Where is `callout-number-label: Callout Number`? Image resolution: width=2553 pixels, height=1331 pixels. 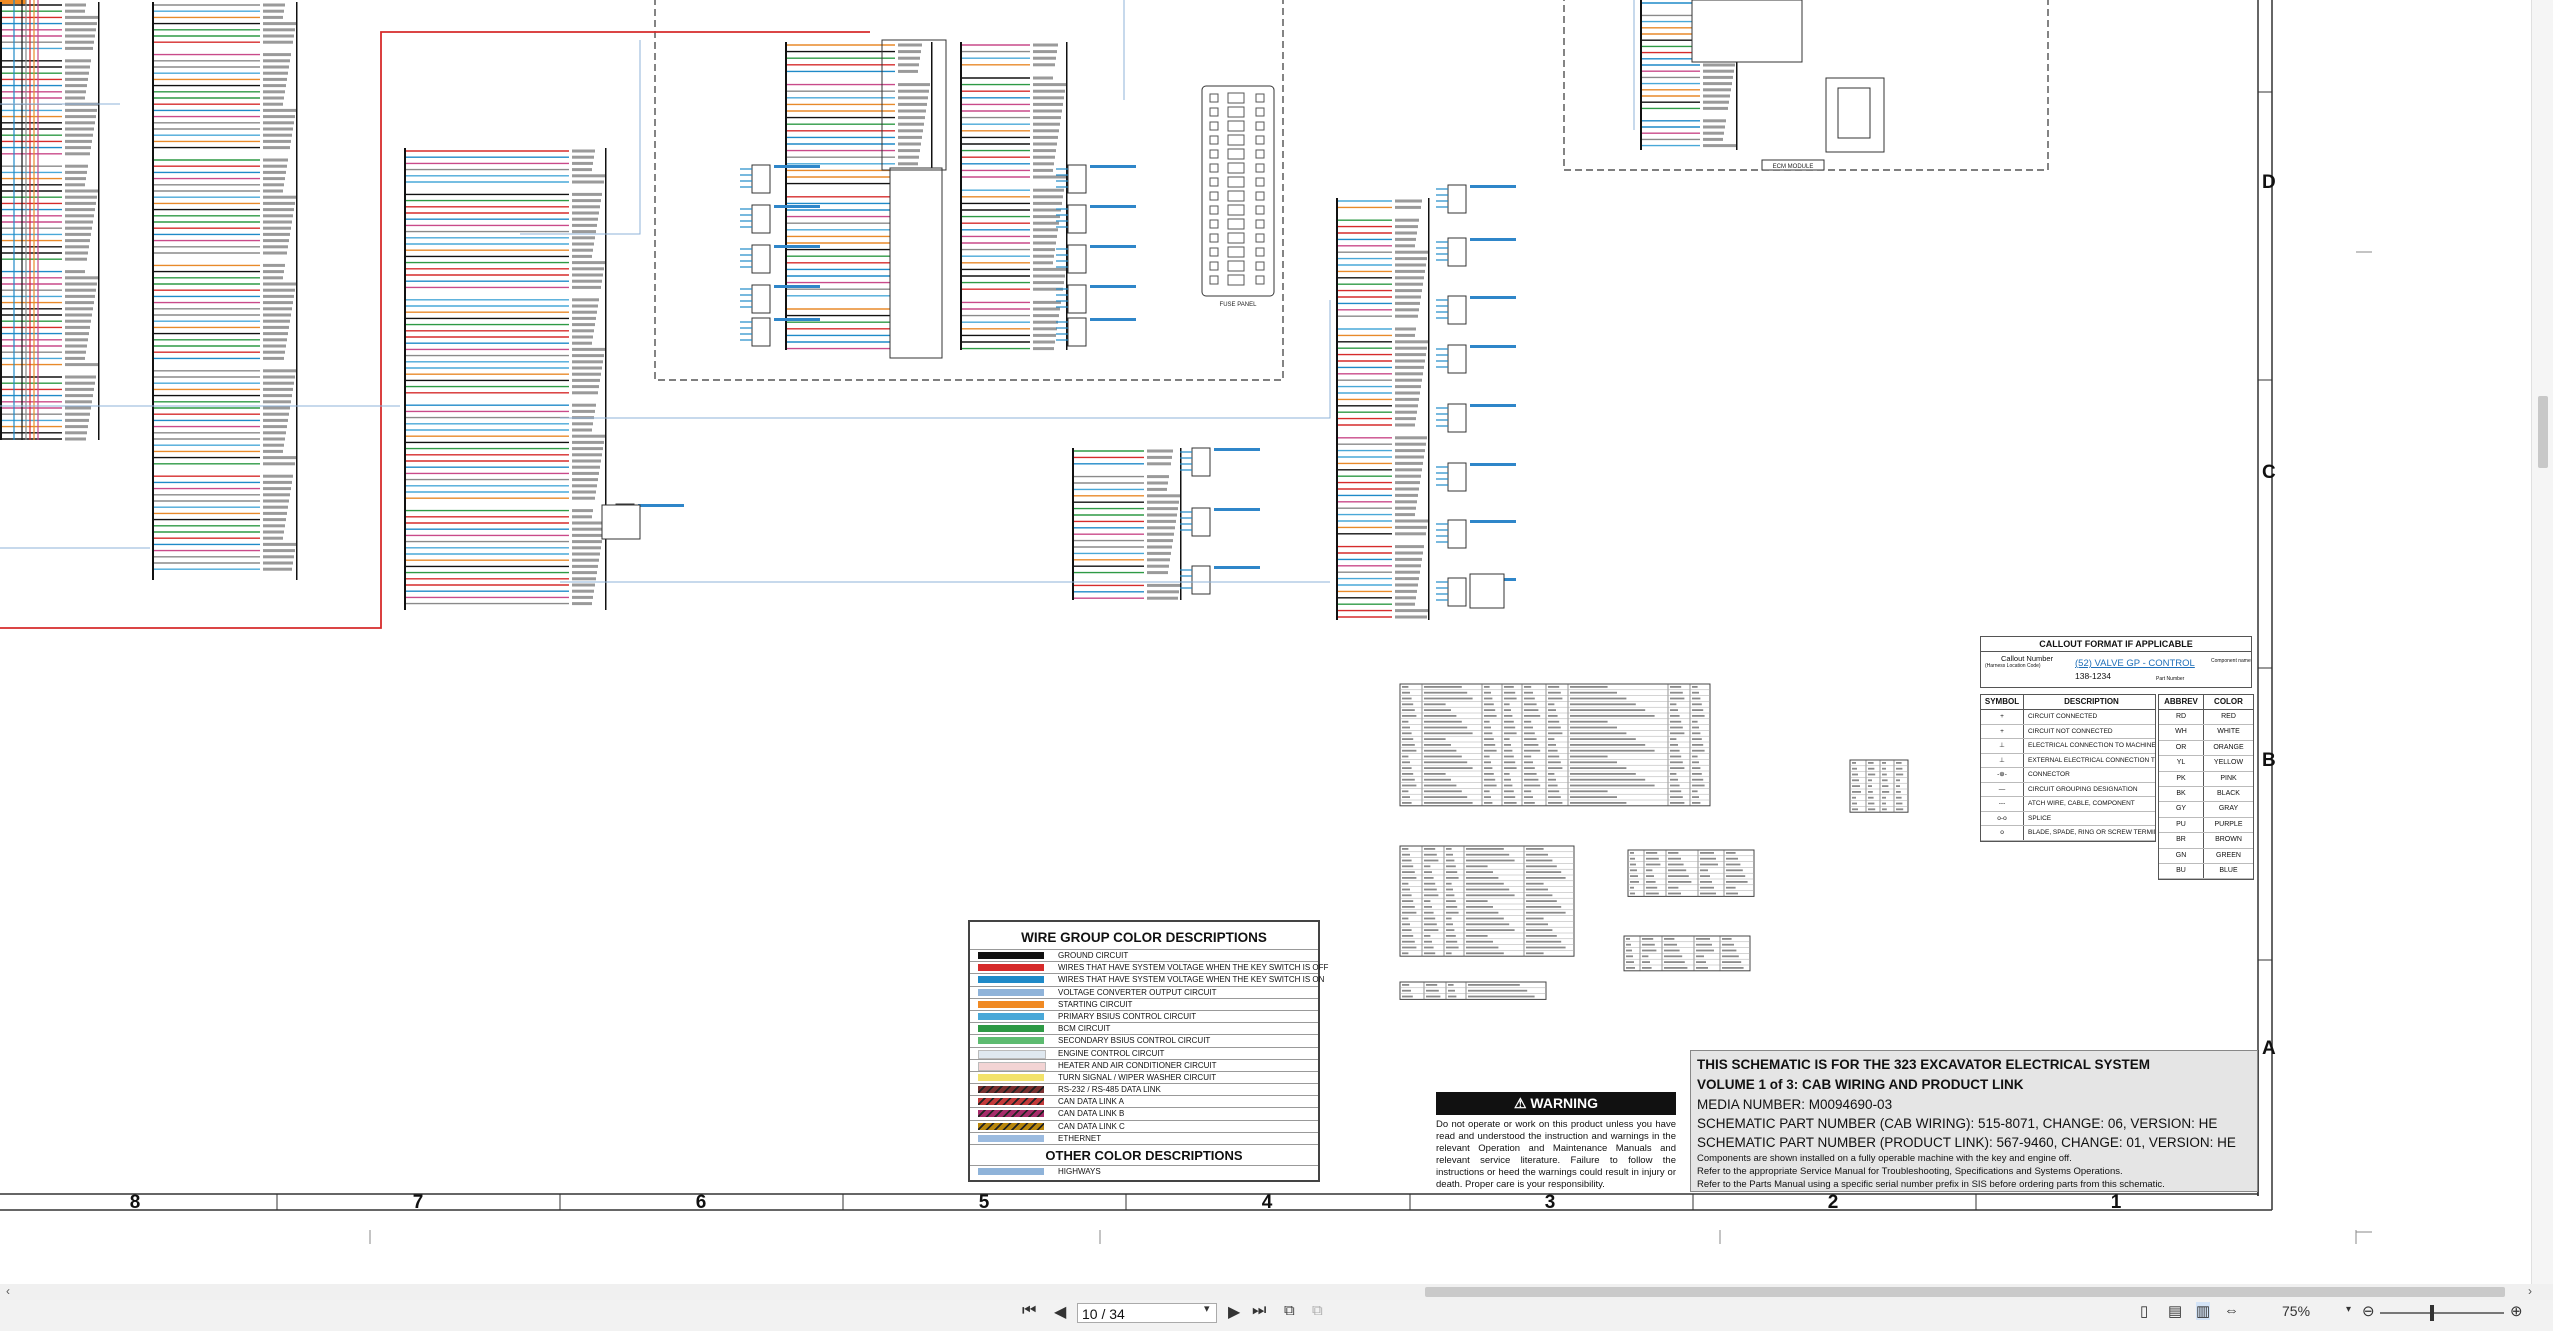
callout-number-label: Callout Number is located at coordinates (2027, 658).